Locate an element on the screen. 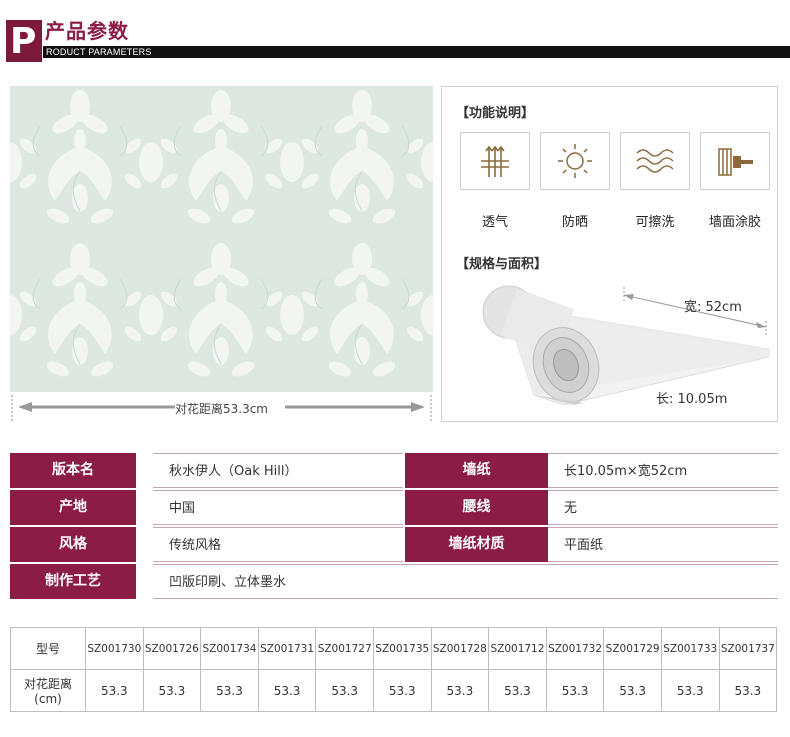 This screenshot has height=737, width=790. repeat-header-line2: (cm) is located at coordinates (48, 699).